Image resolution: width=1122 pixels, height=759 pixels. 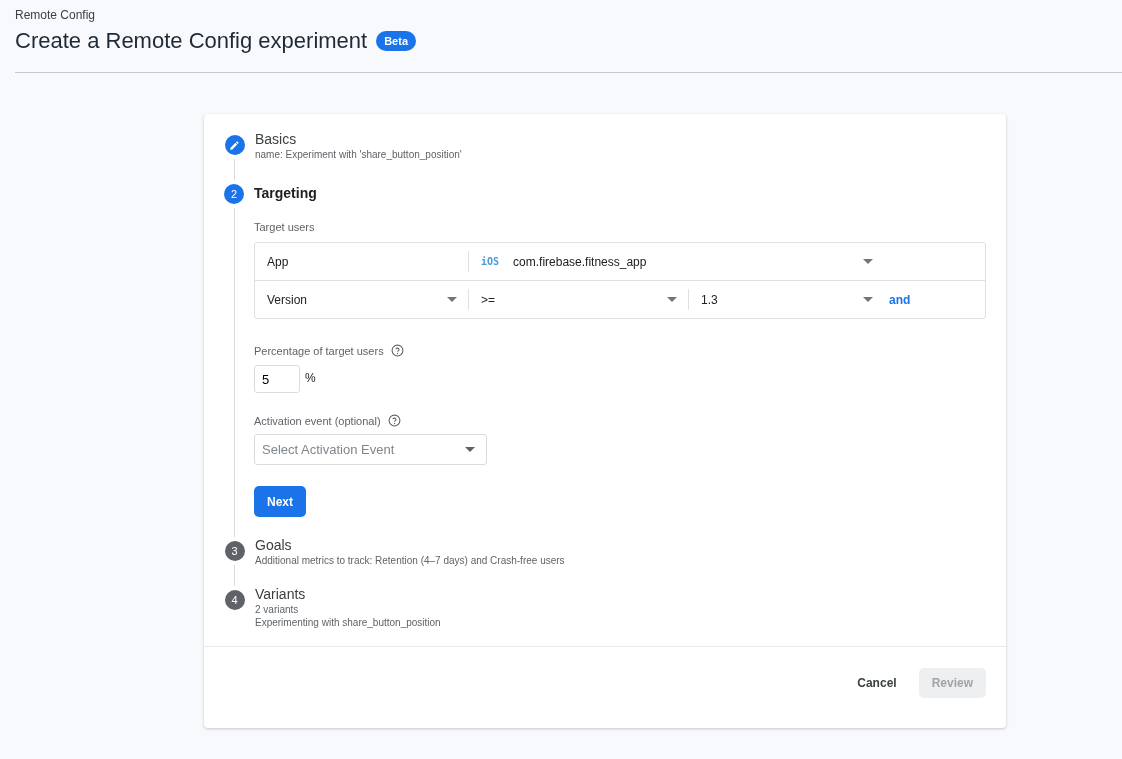 What do you see at coordinates (277, 379) in the screenshot?
I see `percentage-input: 5` at bounding box center [277, 379].